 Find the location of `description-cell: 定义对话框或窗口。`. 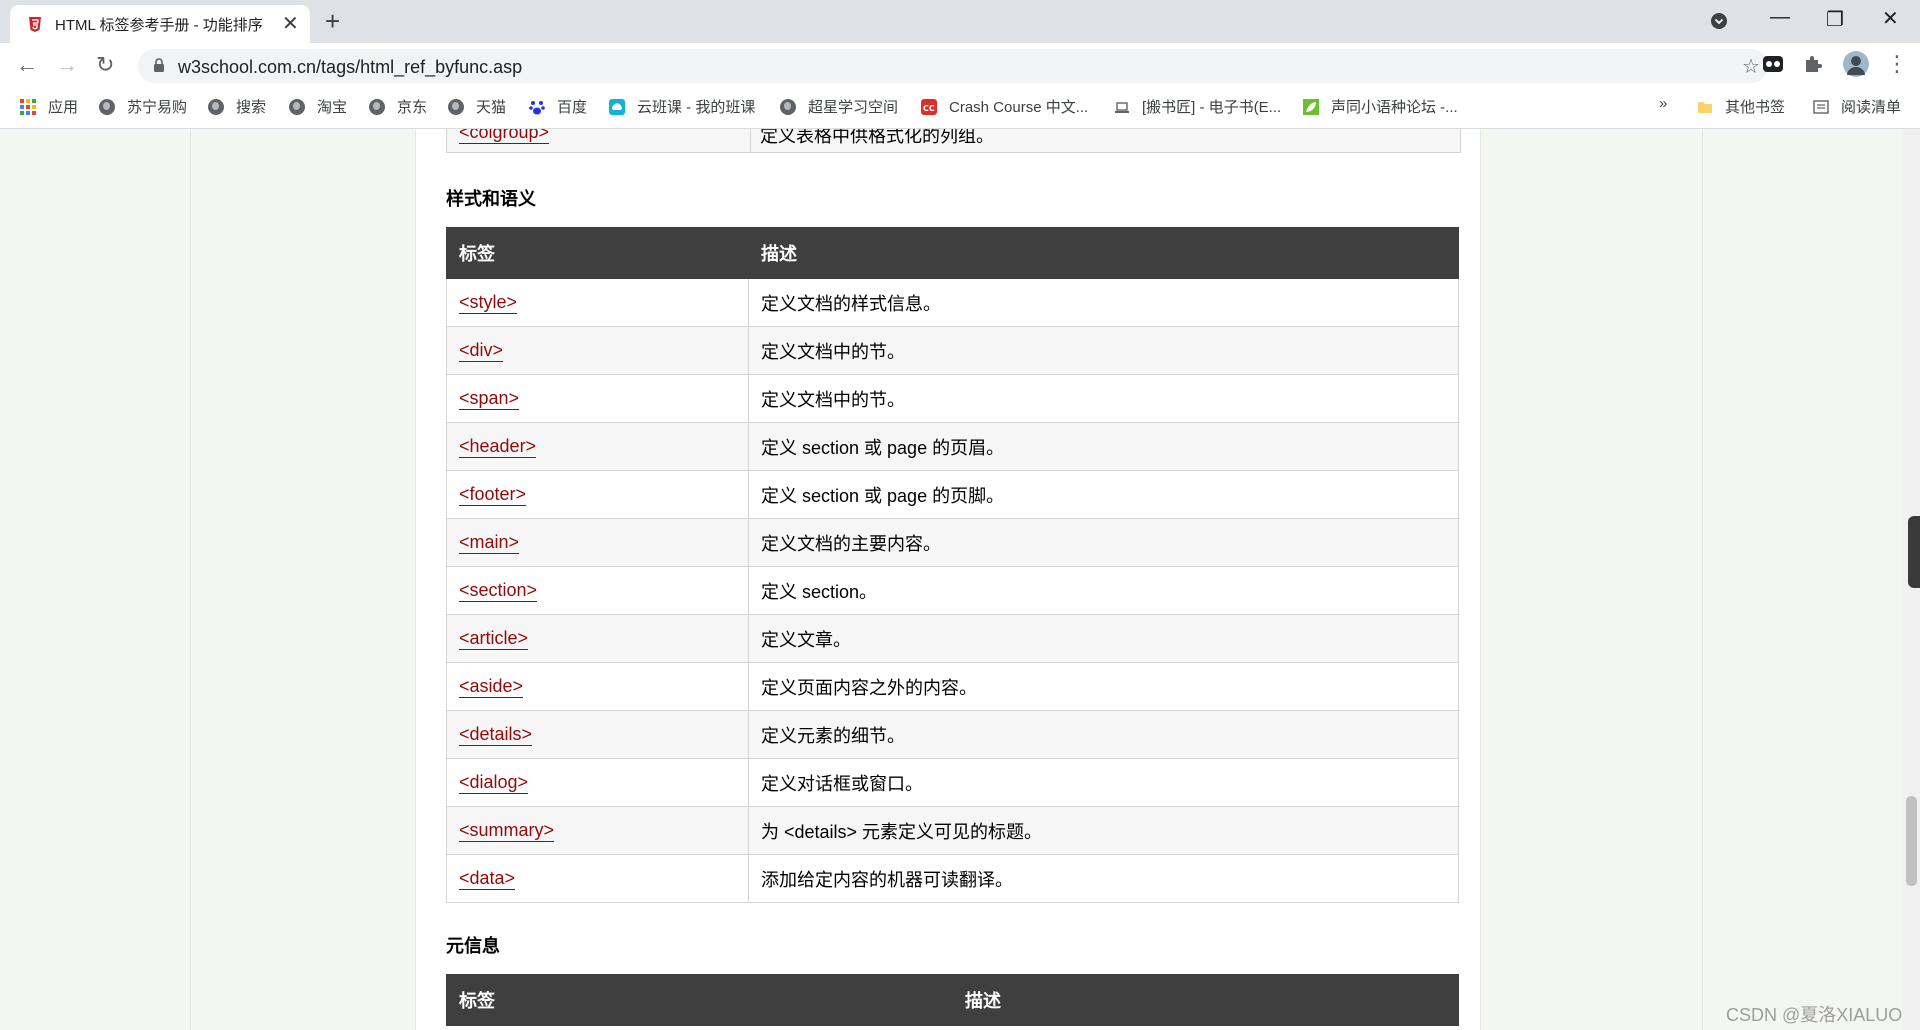

description-cell: 定义对话框或窗口。 is located at coordinates (1103, 782).